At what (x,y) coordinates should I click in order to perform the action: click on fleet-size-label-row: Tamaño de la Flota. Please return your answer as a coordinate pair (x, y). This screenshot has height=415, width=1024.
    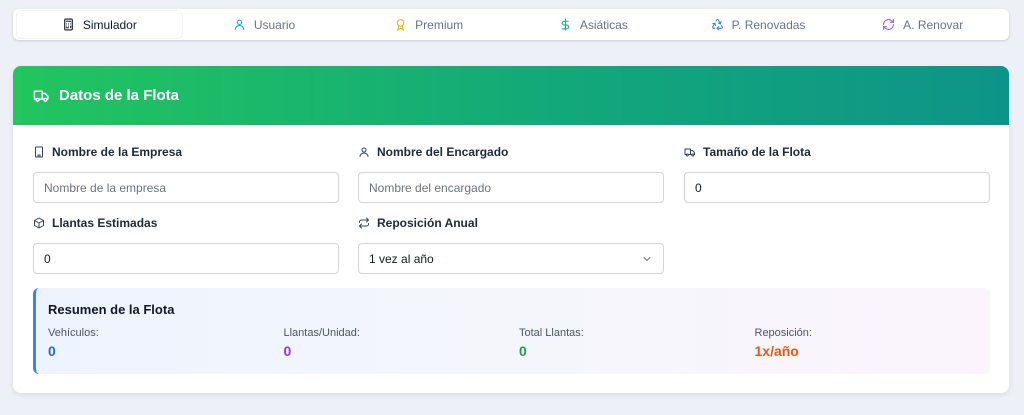
    Looking at the image, I should click on (837, 152).